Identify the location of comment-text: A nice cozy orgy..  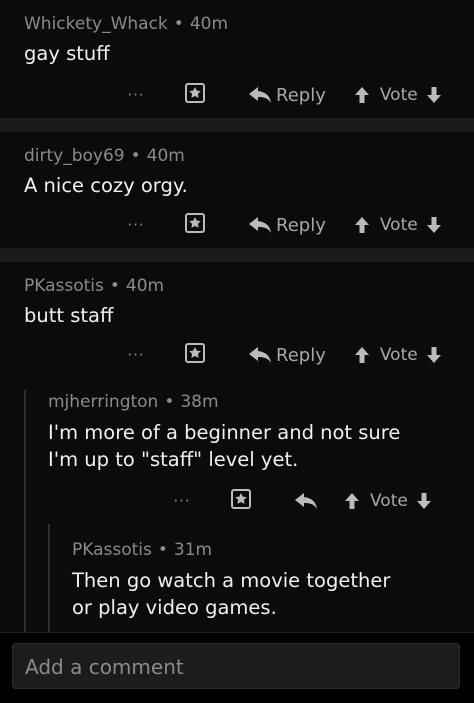
(106, 185).